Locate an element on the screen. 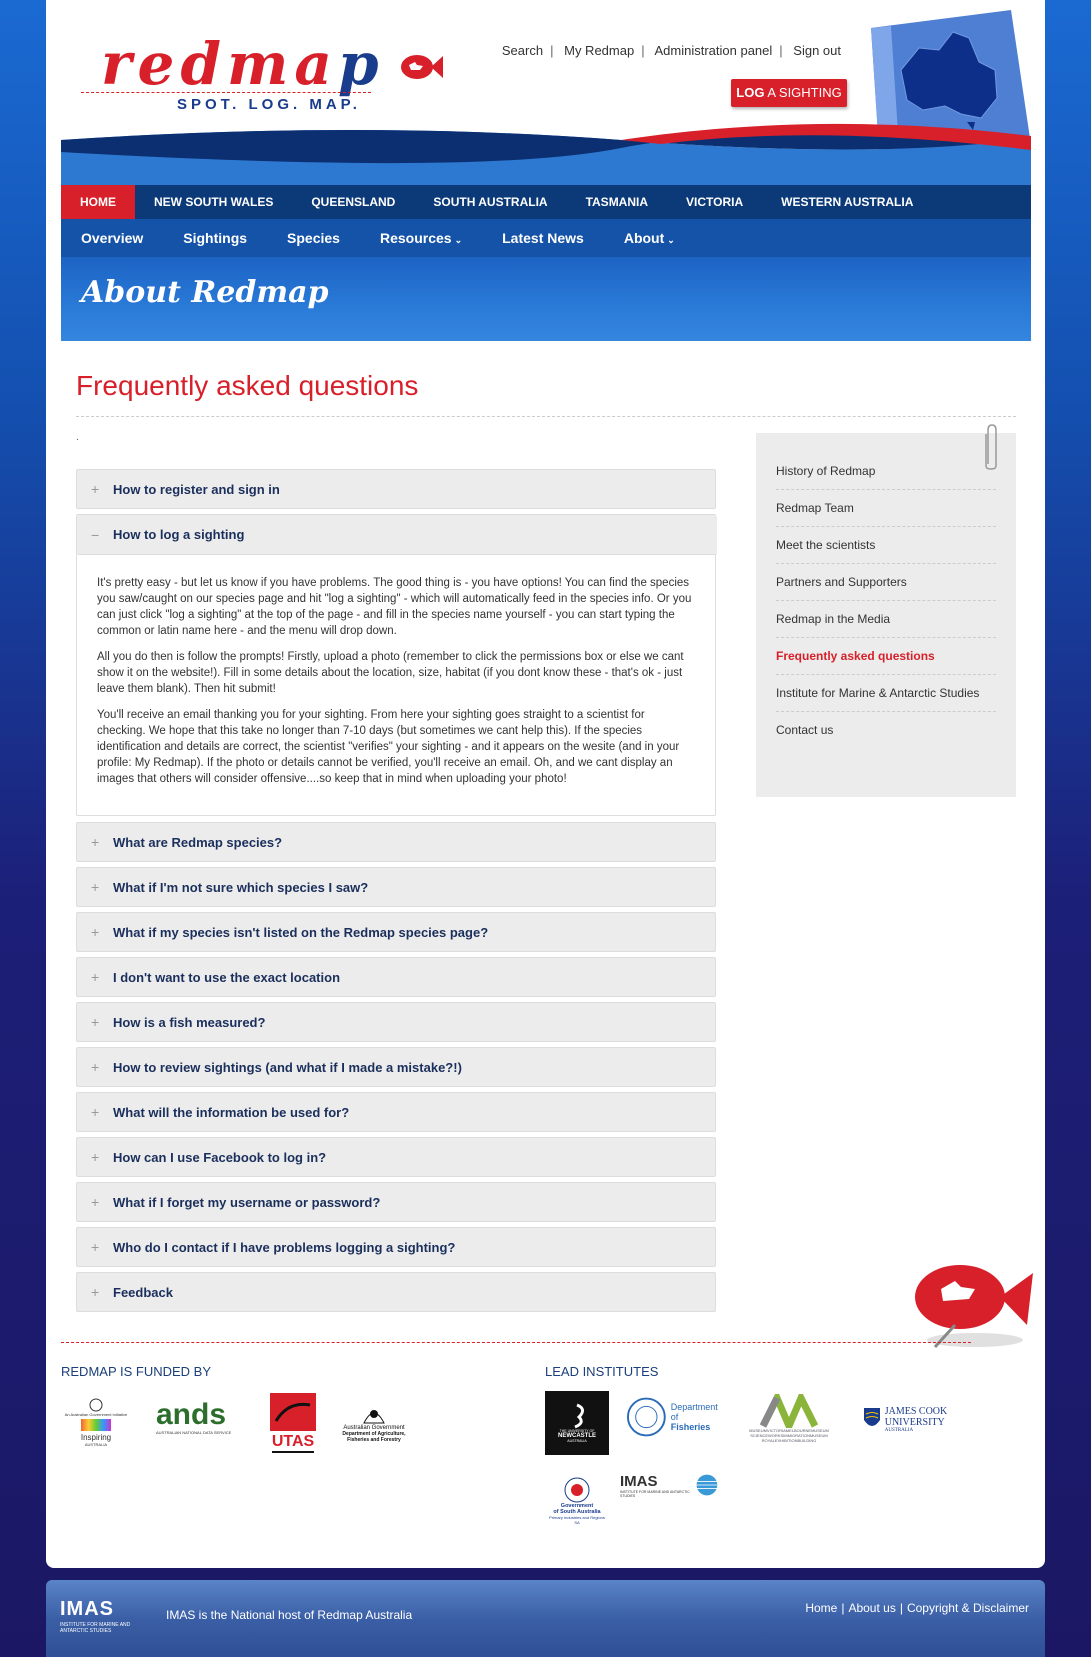 The width and height of the screenshot is (1091, 1657). logo-text: IMAS is located at coordinates (639, 1481).